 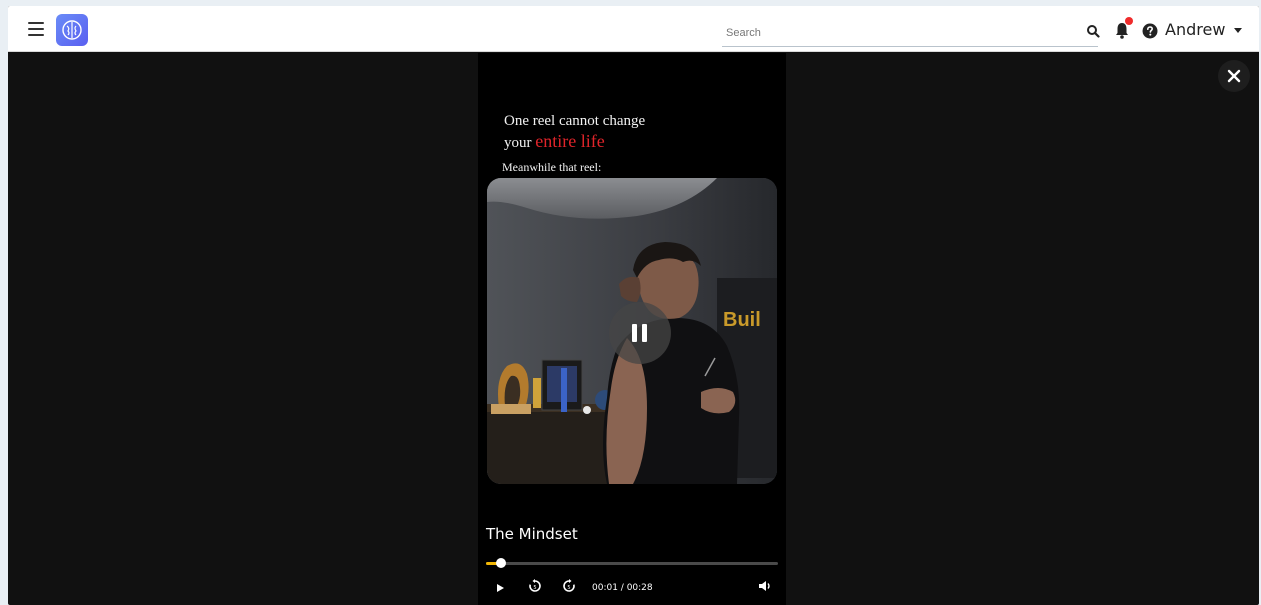 What do you see at coordinates (1129, 21) in the screenshot?
I see `notification-badge` at bounding box center [1129, 21].